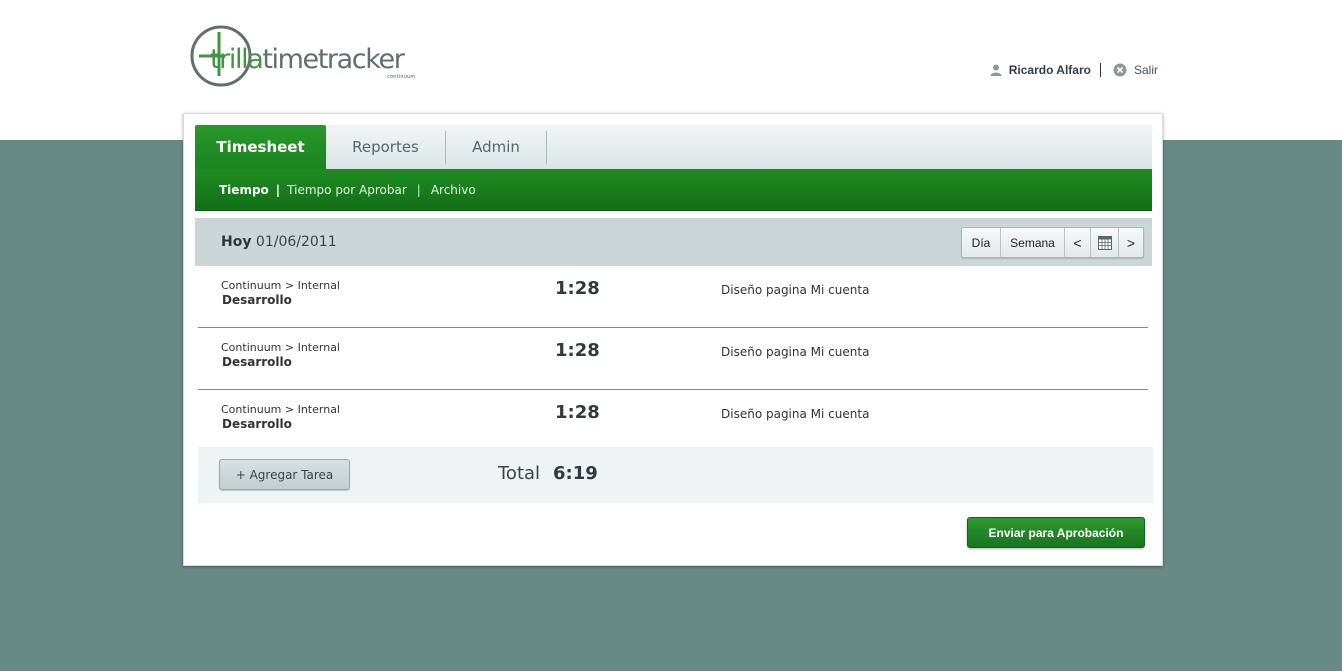 The image size is (1342, 671). Describe the element at coordinates (284, 474) in the screenshot. I see `add-task-button: + Agregar Tarea` at that location.